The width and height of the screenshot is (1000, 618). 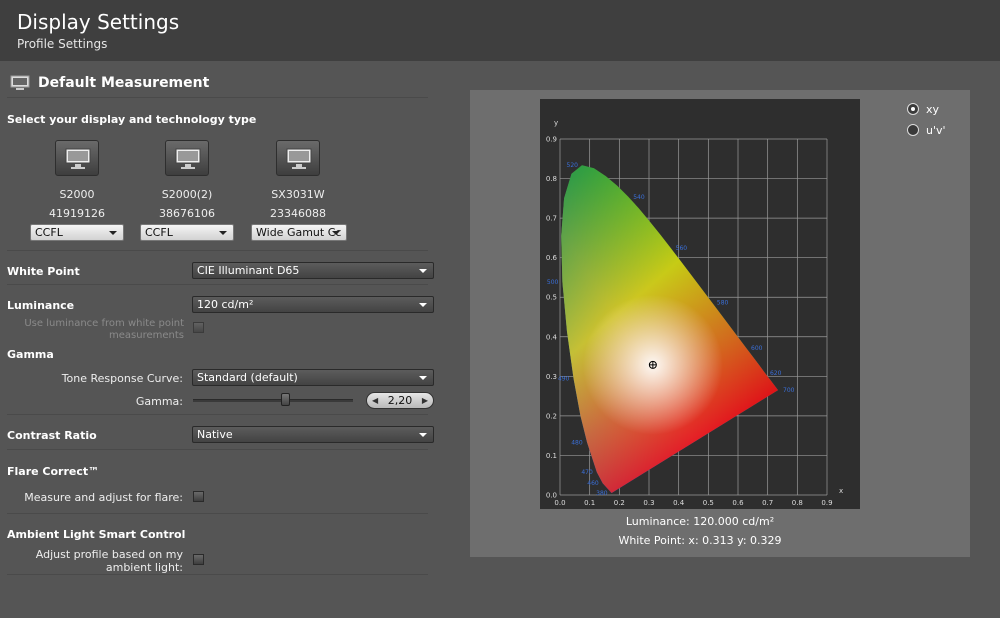 What do you see at coordinates (41, 305) in the screenshot?
I see `luminance-label: Luminance` at bounding box center [41, 305].